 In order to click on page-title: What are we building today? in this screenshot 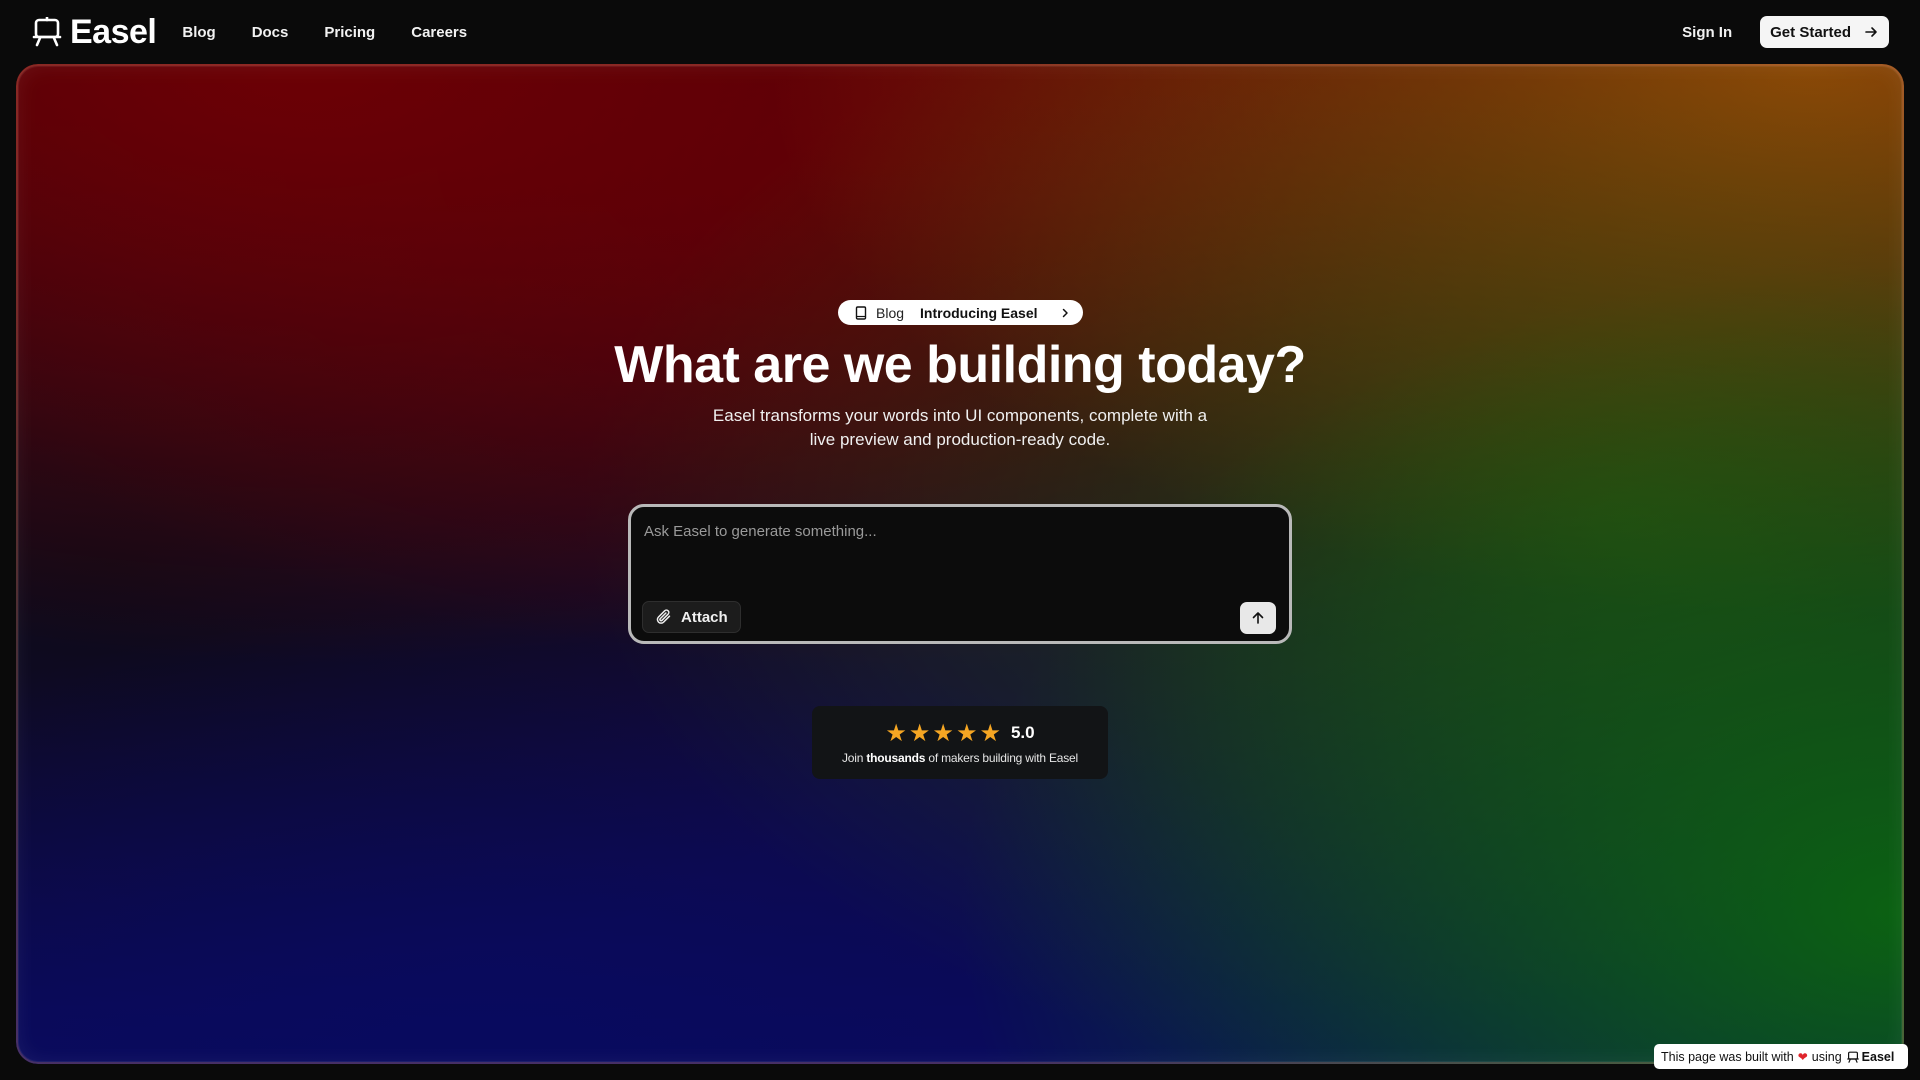, I will do `click(960, 365)`.